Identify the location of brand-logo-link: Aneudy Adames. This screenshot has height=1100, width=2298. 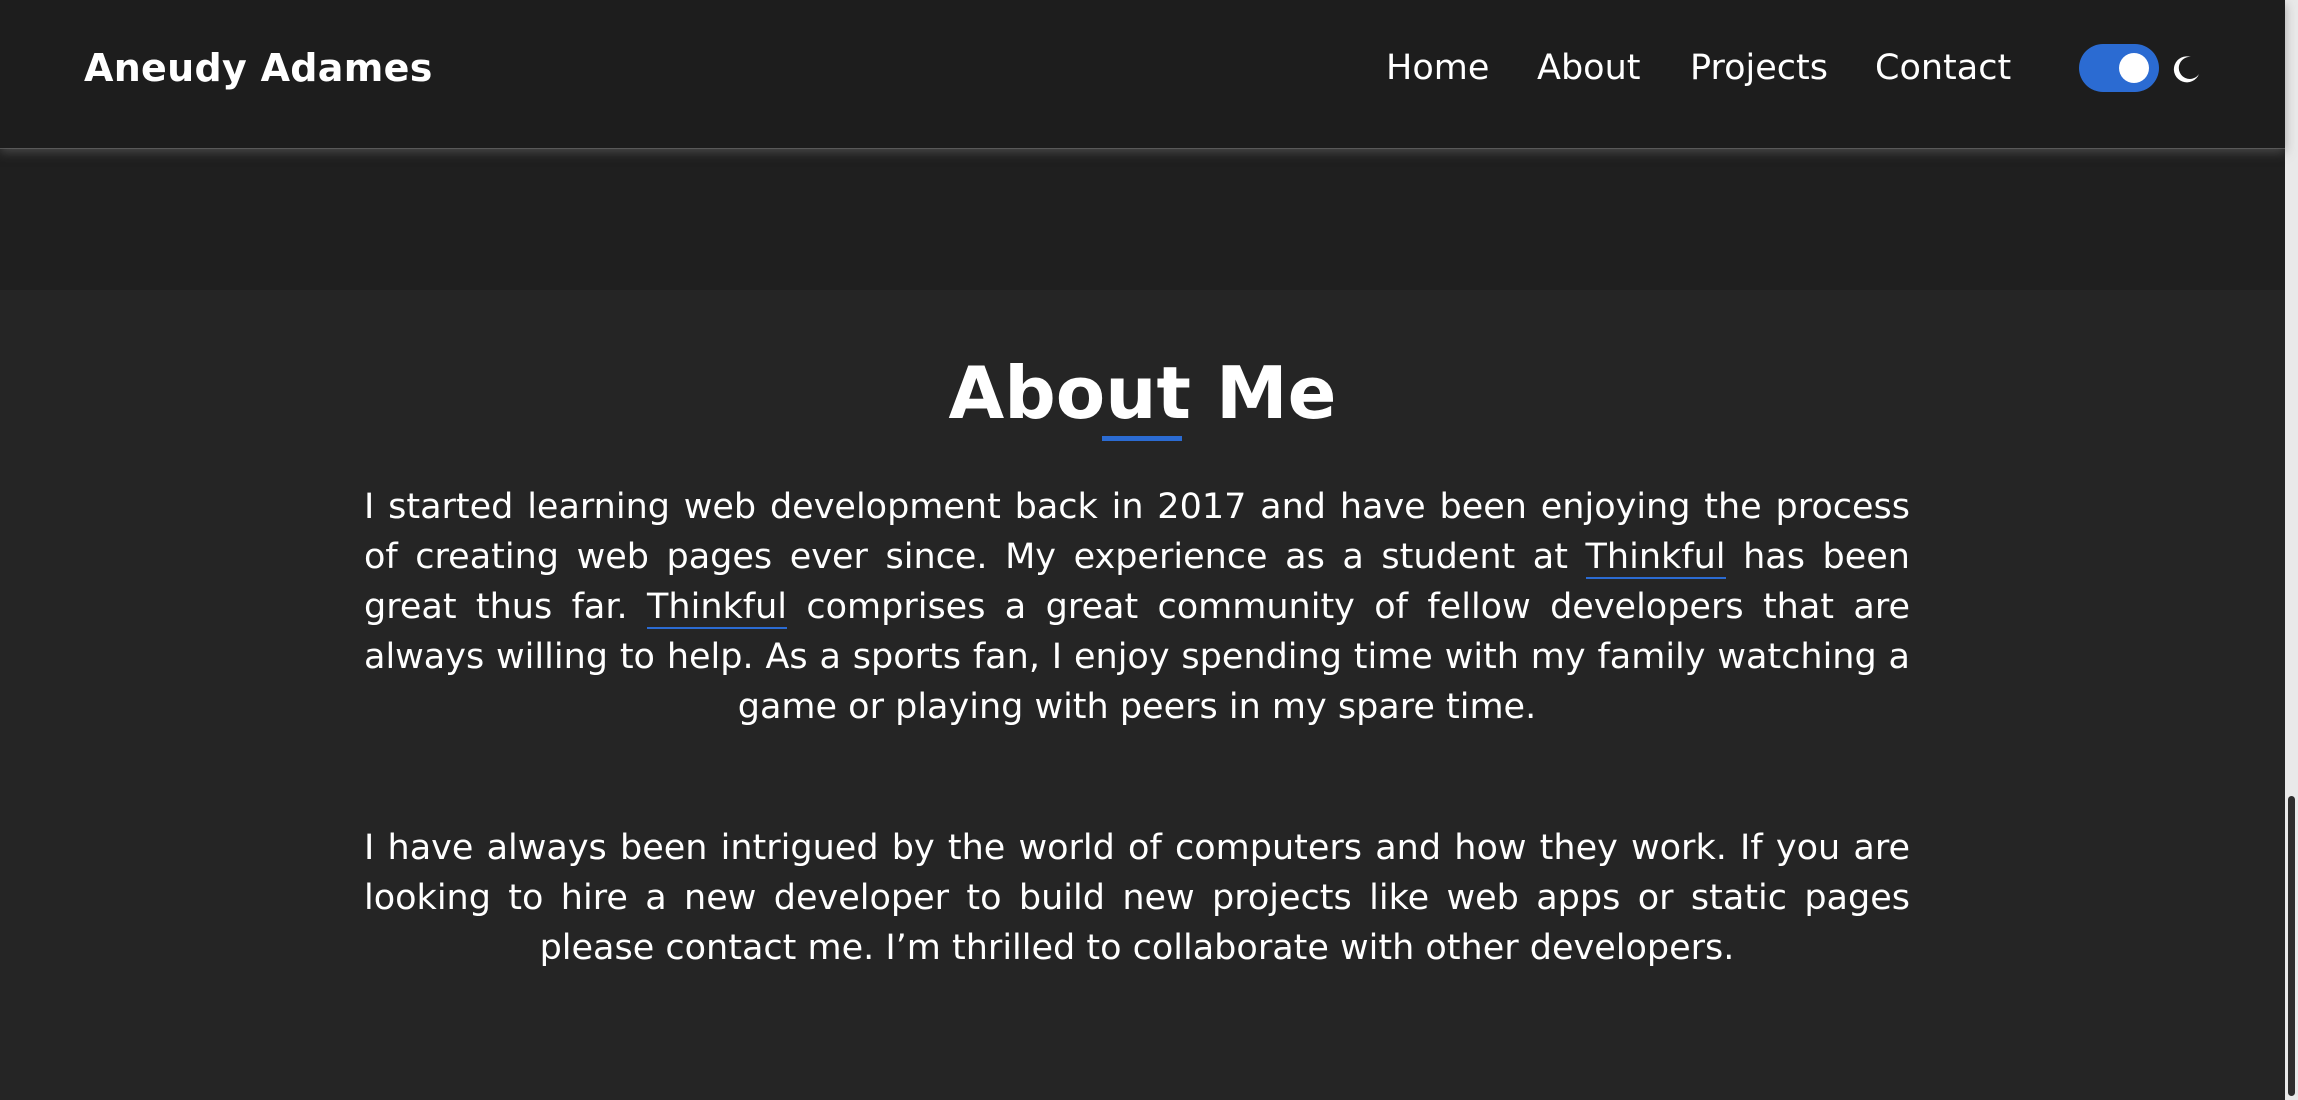
(258, 68).